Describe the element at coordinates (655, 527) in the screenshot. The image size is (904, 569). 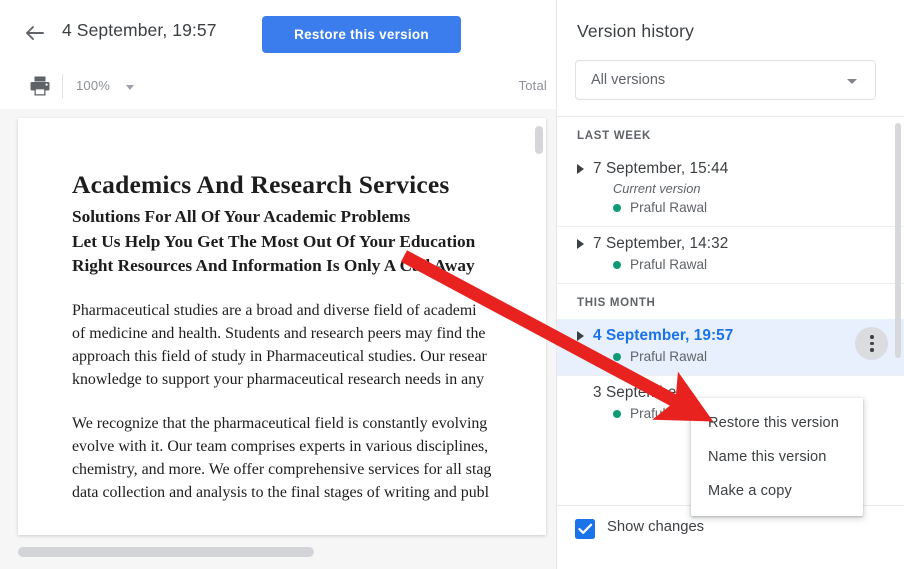
I see `show-changes-label: Show changes` at that location.